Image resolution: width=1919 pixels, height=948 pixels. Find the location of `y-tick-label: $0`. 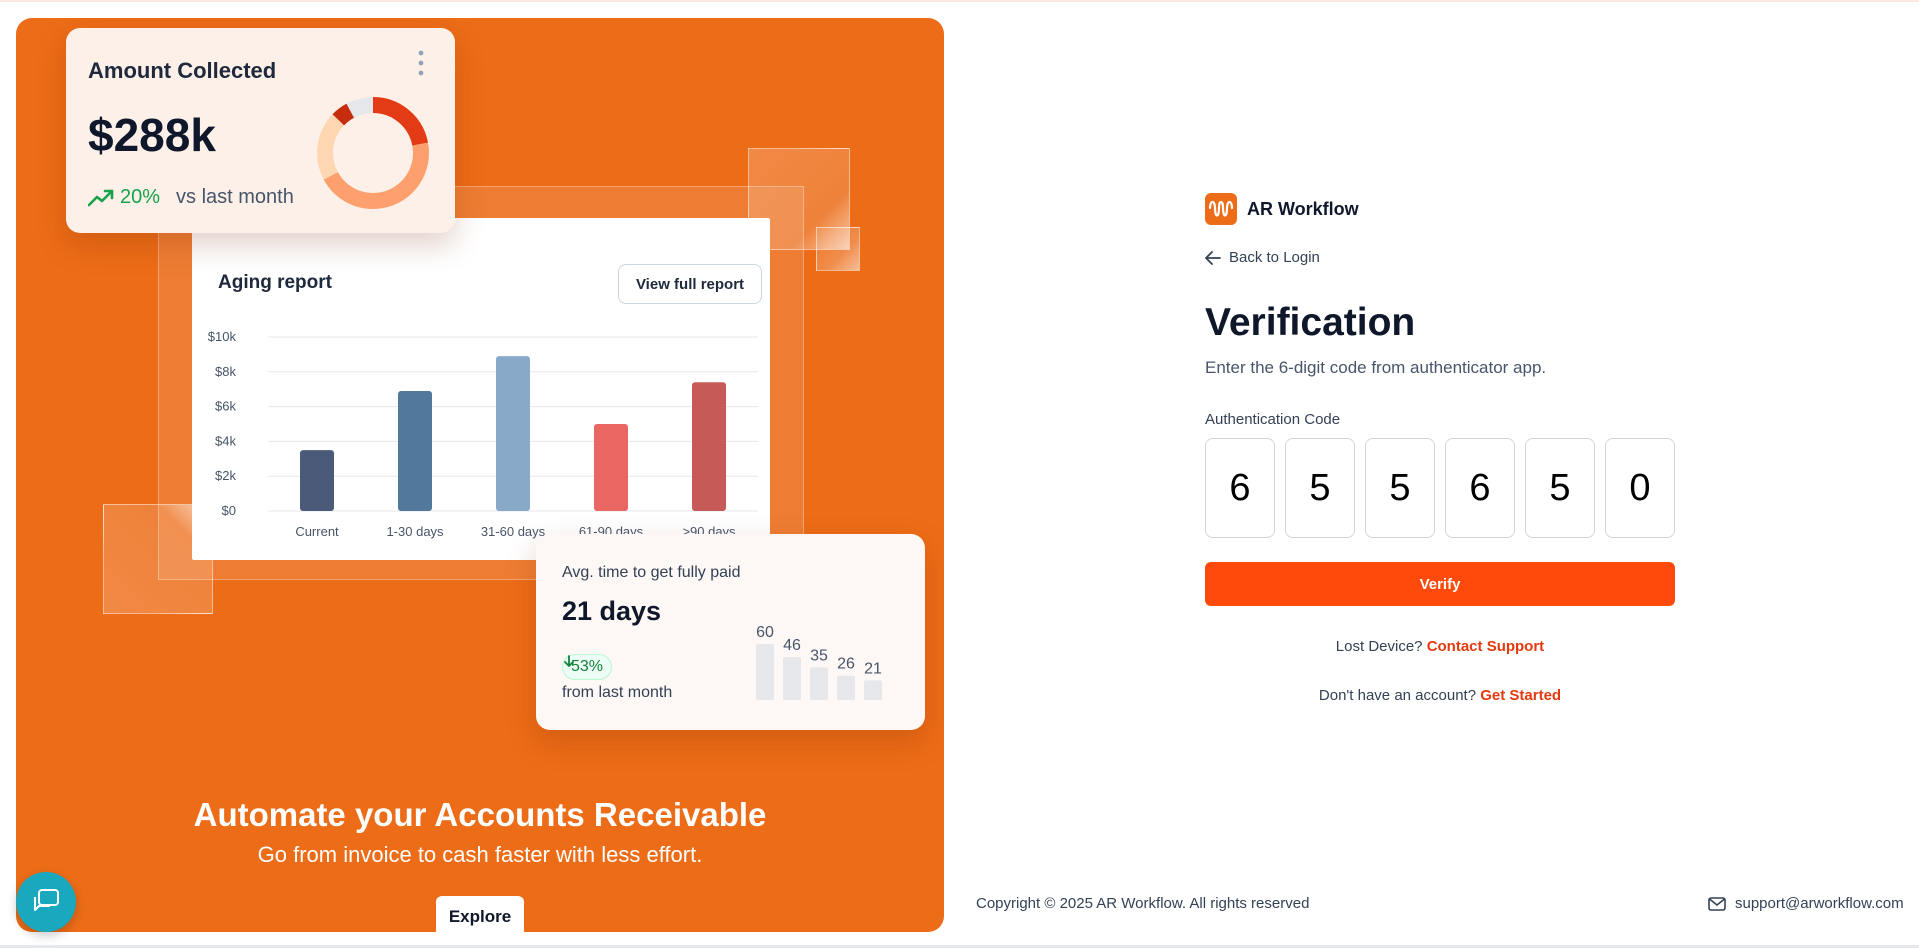

y-tick-label: $0 is located at coordinates (229, 510).